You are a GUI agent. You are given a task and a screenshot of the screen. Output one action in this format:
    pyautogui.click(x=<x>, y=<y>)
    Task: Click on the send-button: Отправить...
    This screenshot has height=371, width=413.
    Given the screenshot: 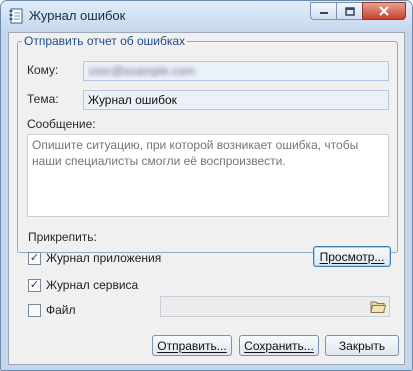 What is the action you would take?
    pyautogui.click(x=192, y=345)
    